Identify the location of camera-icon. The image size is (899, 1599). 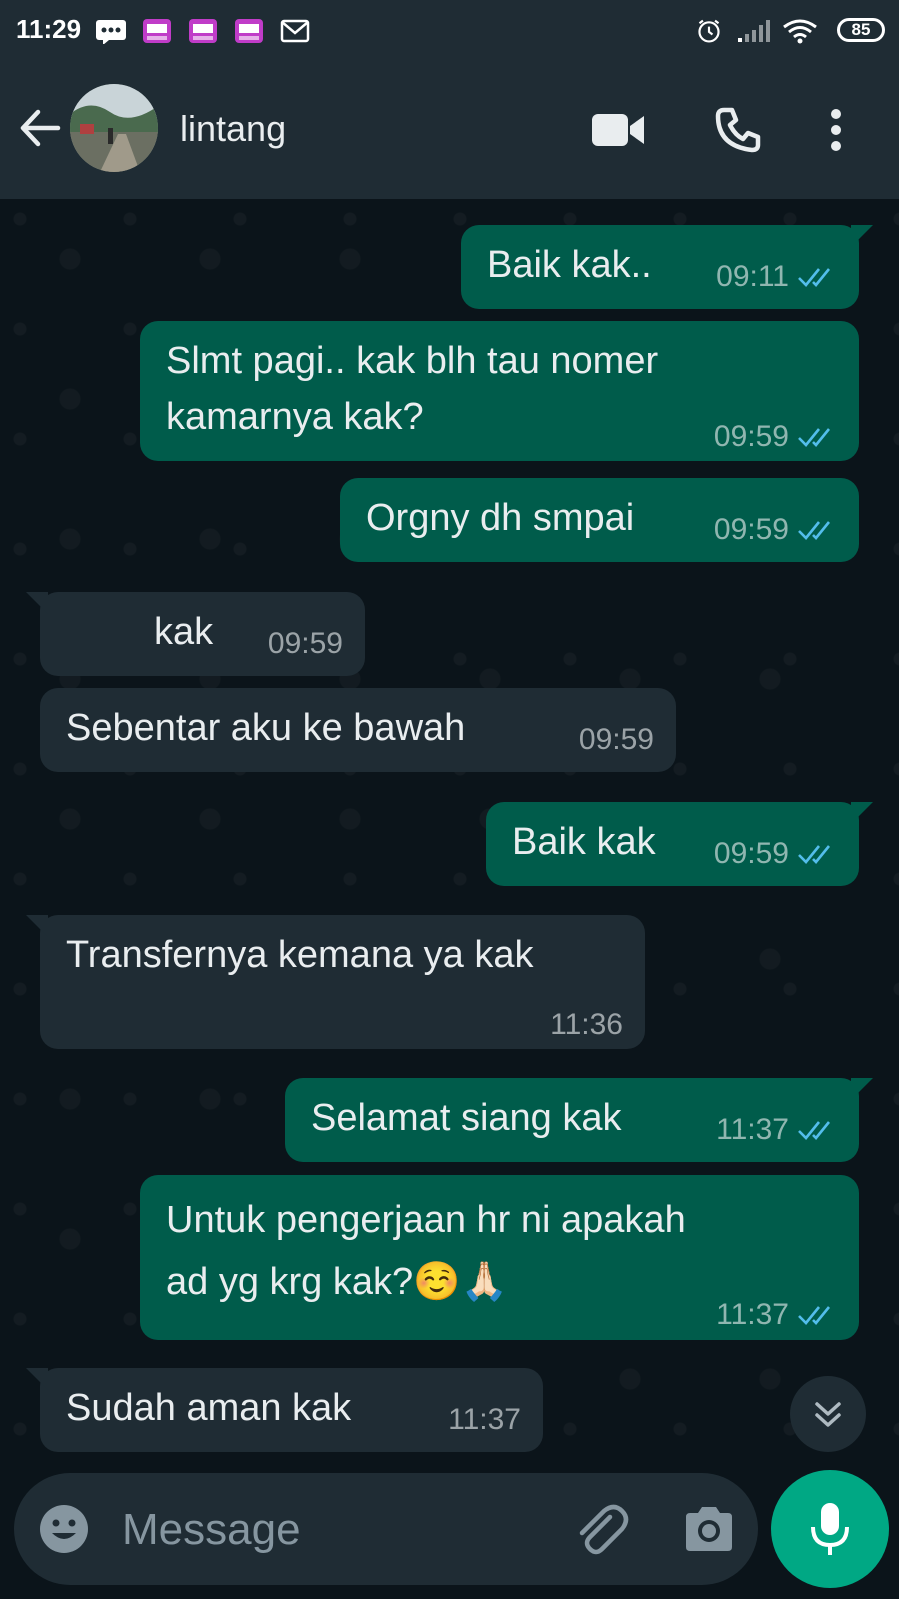
(709, 1528).